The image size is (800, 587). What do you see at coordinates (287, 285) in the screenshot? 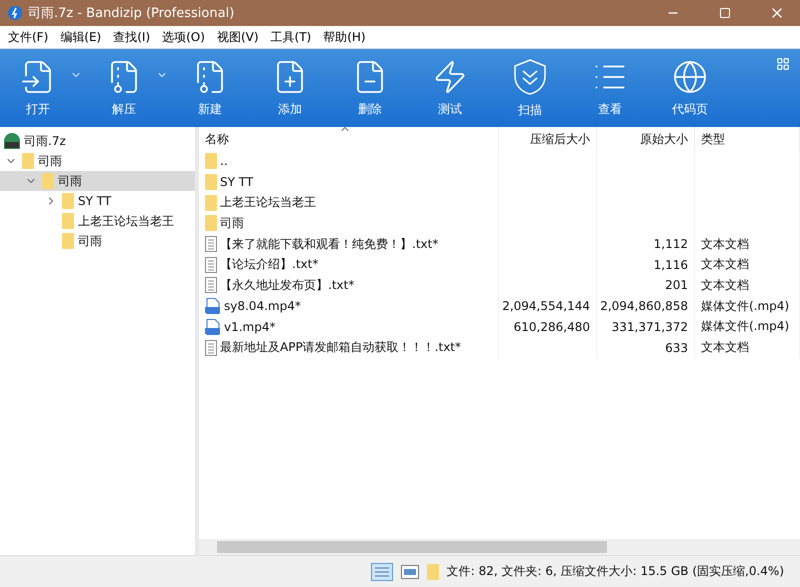
I see `file-name: 【永久地址发布页】.txt*` at bounding box center [287, 285].